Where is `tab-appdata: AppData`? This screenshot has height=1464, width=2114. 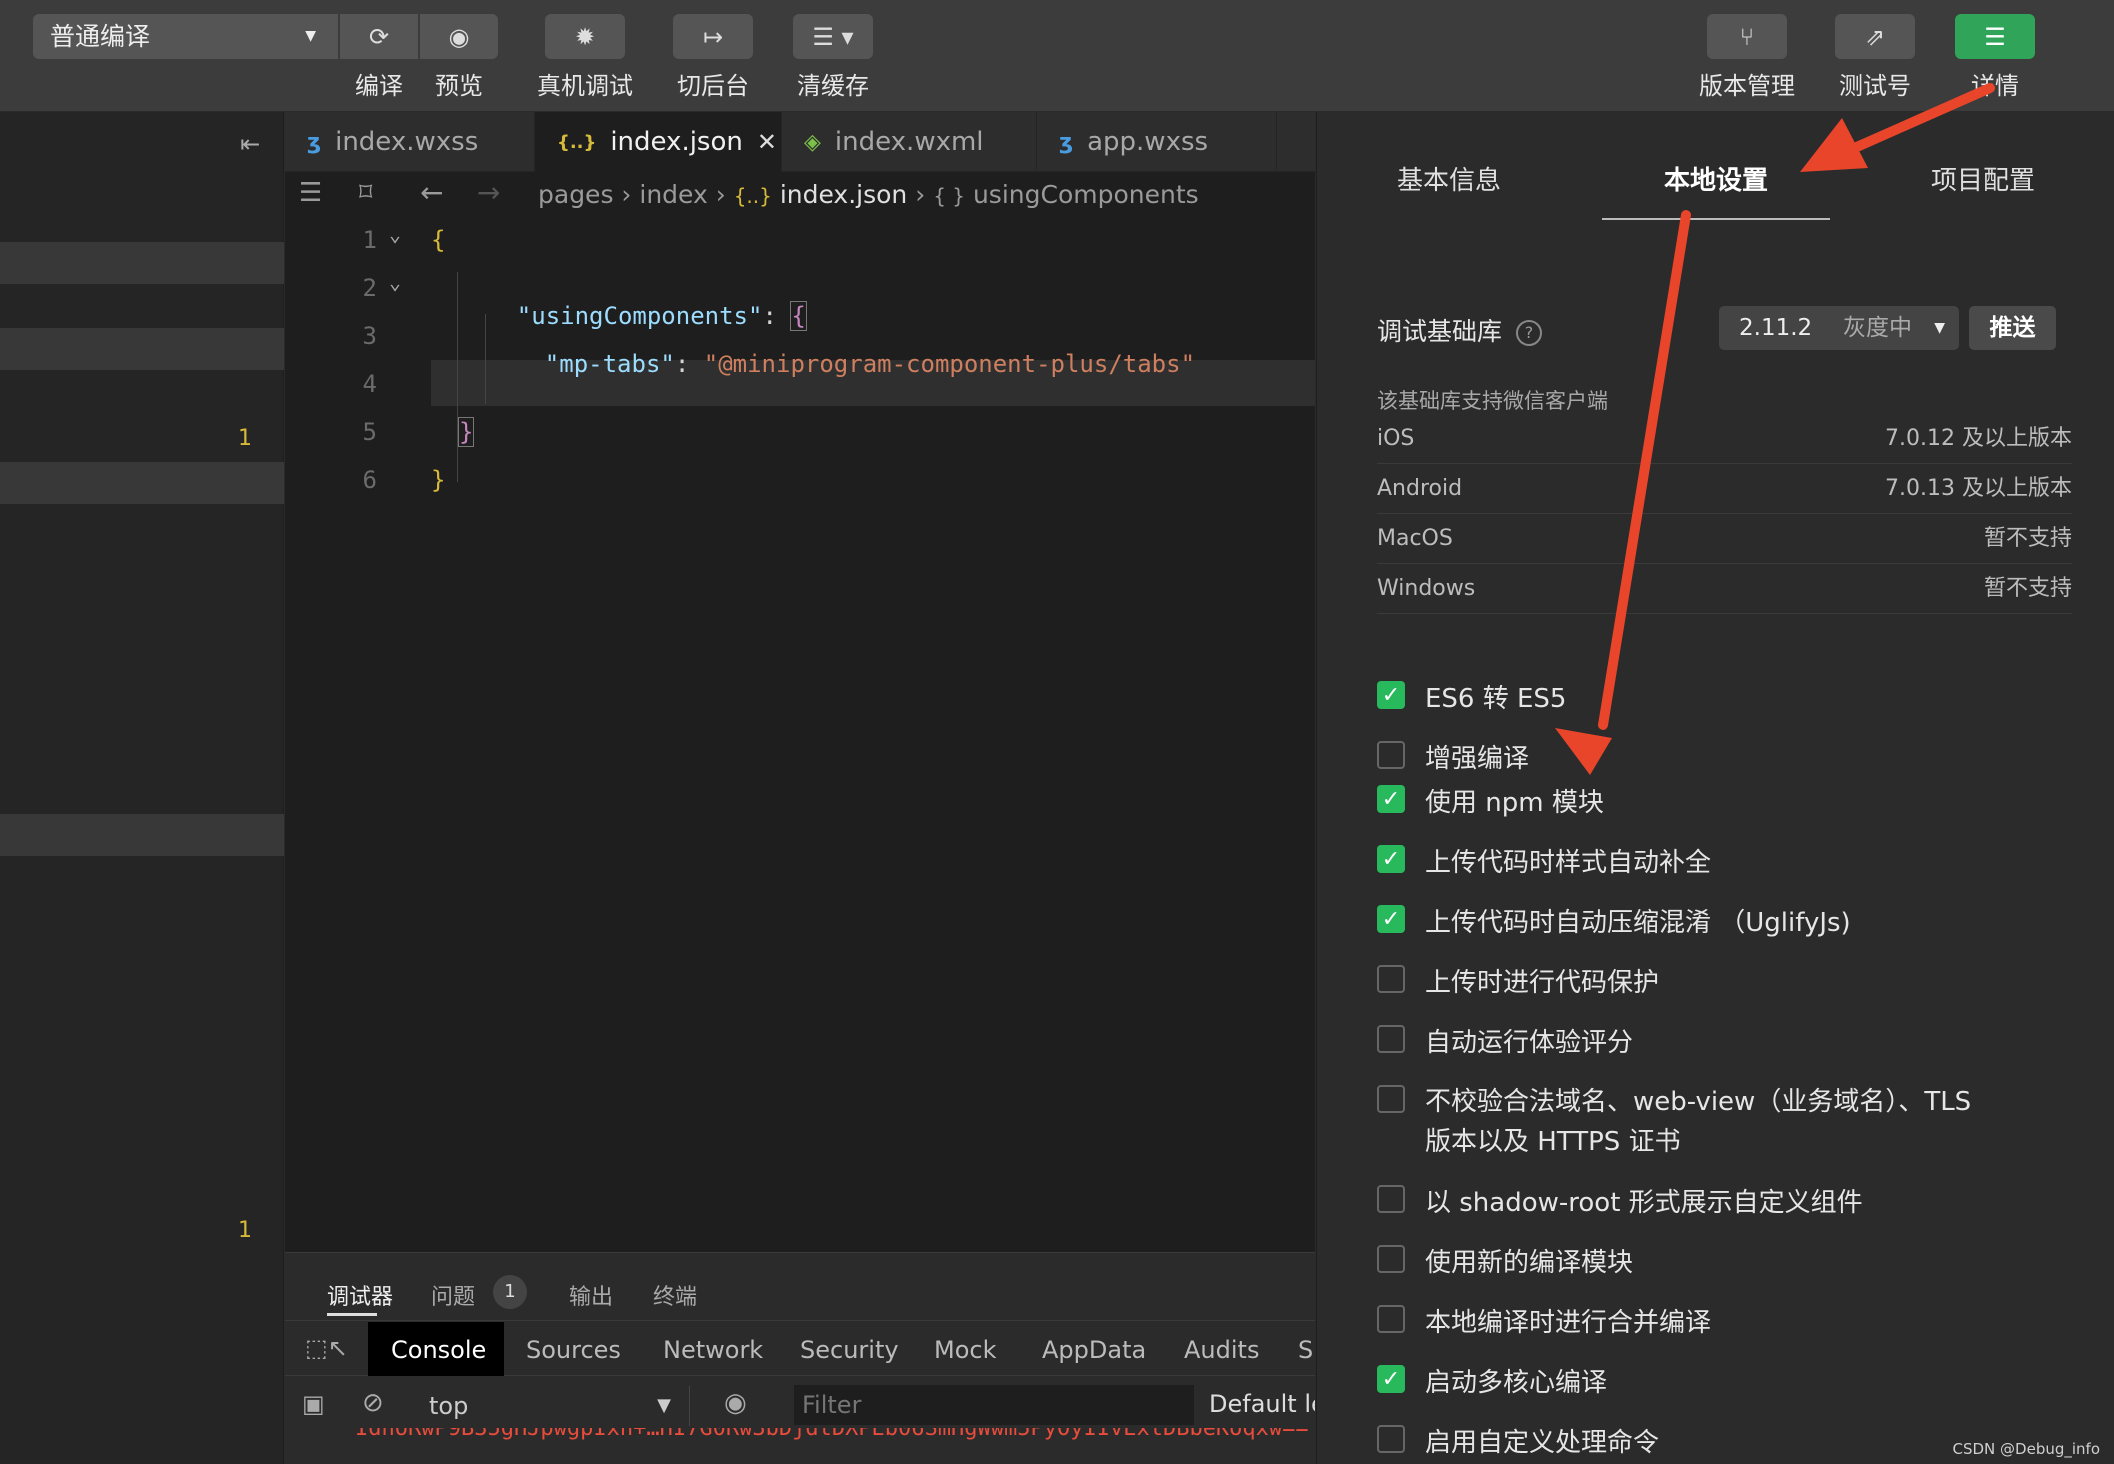 tab-appdata: AppData is located at coordinates (1094, 1350).